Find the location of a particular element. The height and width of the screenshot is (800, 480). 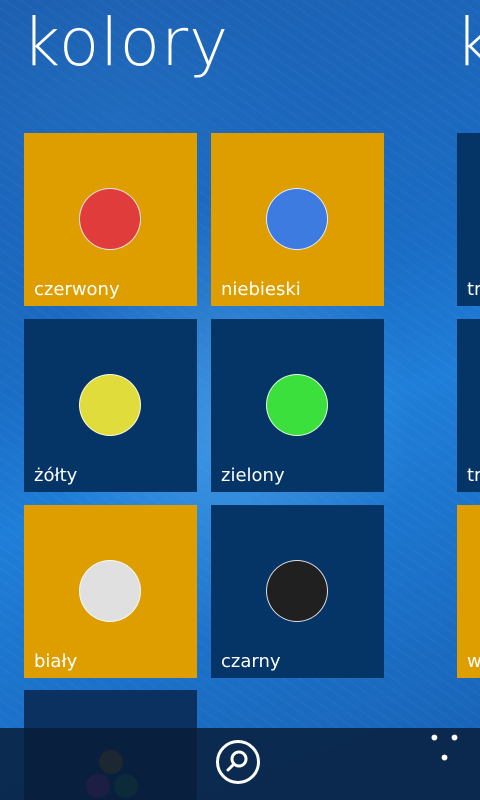

color-tile-yellow: żółty is located at coordinates (110, 405).